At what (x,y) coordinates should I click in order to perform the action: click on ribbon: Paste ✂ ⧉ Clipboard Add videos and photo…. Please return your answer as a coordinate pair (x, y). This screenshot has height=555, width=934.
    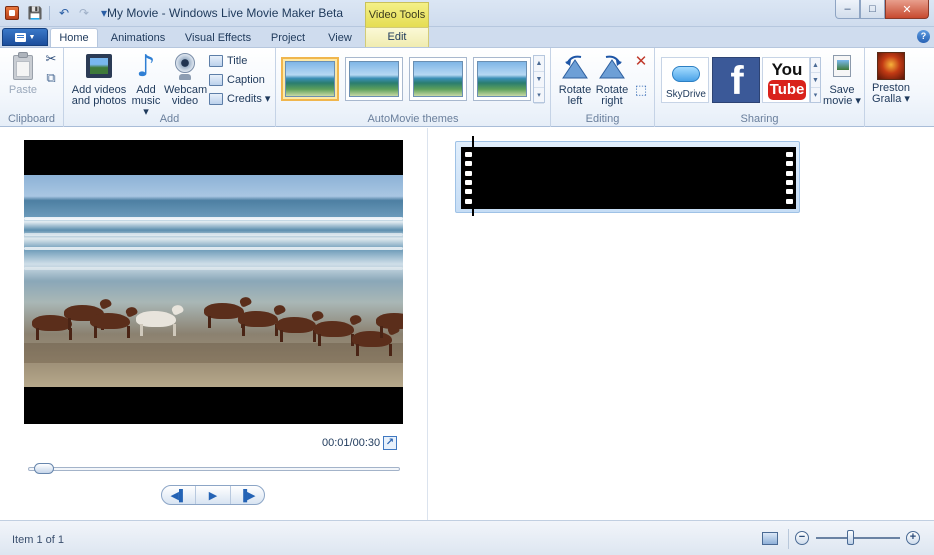
    Looking at the image, I should click on (467, 87).